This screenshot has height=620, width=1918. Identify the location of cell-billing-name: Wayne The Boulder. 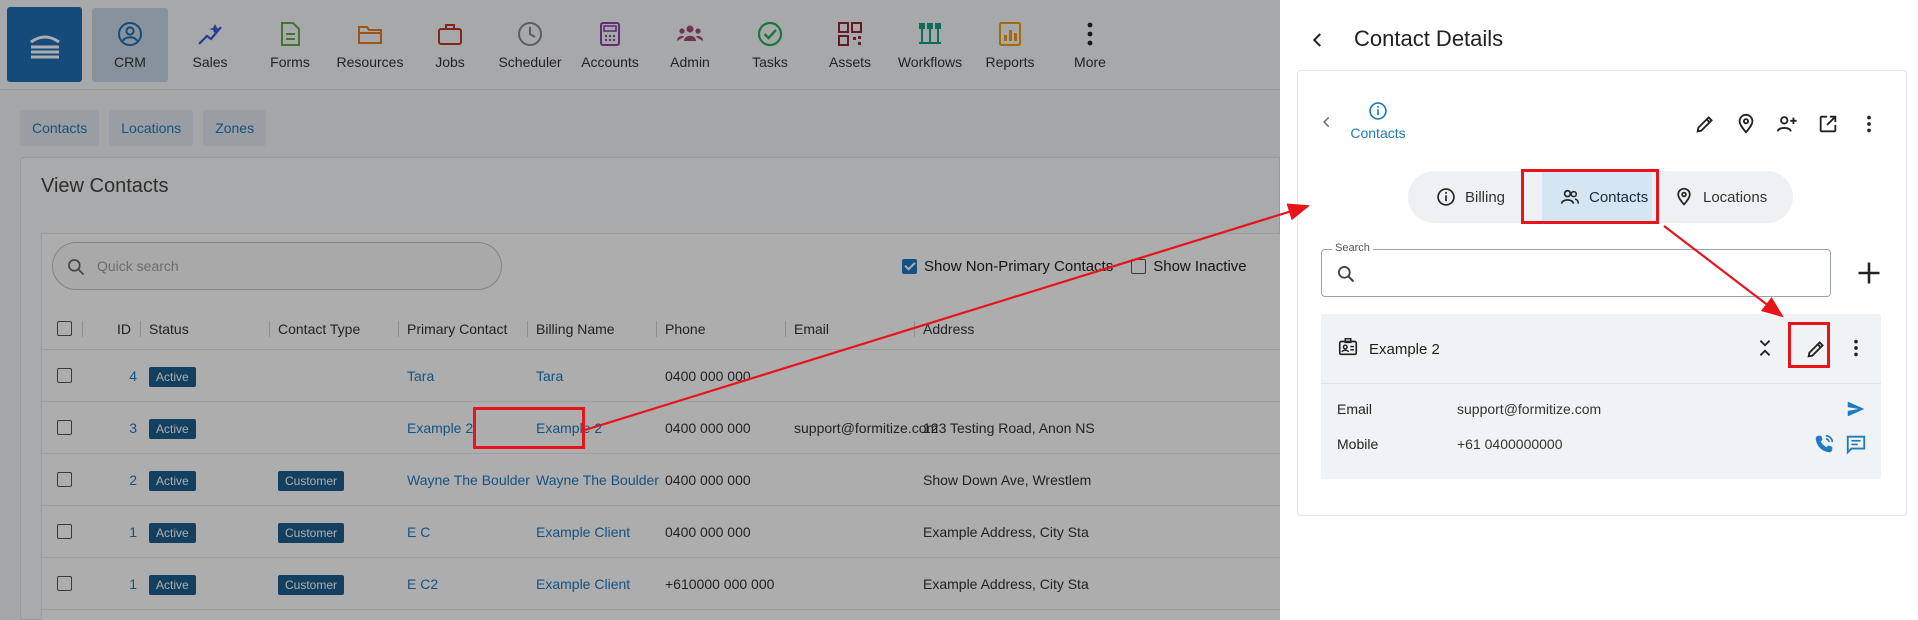
(597, 480).